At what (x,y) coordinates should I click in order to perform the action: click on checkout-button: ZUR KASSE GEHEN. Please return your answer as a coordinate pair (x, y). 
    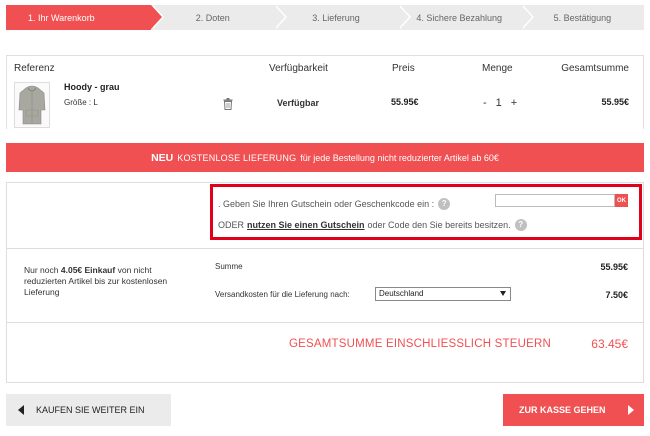
    Looking at the image, I should click on (573, 410).